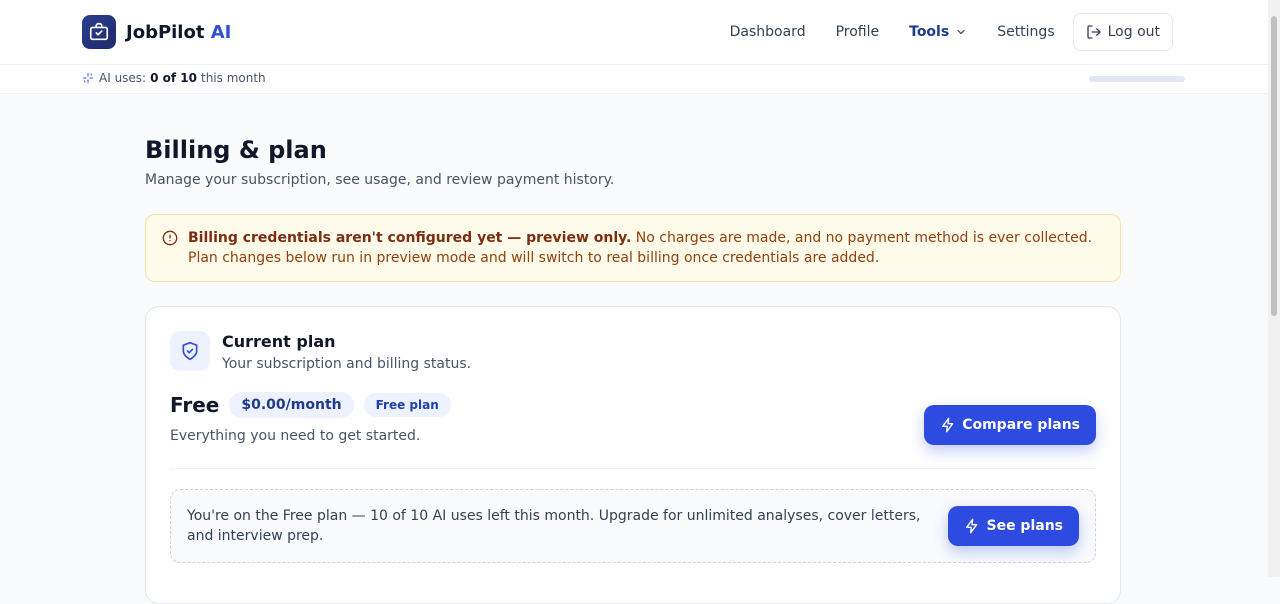  I want to click on brand: JobPilot AI, so click(156, 32).